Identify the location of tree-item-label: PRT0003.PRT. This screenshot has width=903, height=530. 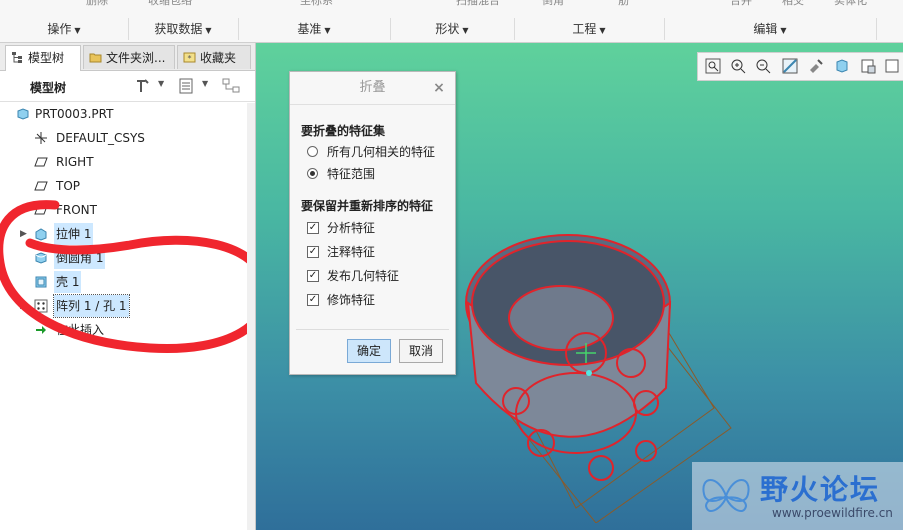
(74, 114).